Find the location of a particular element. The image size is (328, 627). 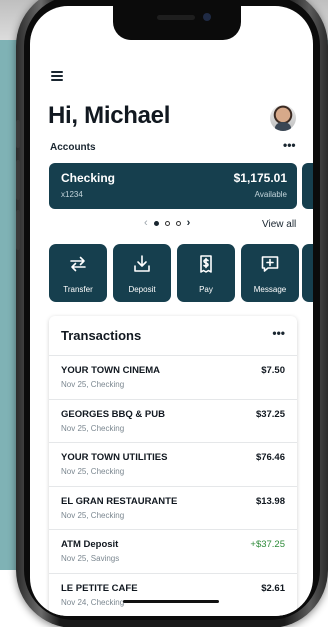

transaction-name: YOUR TOWN UTILITIES is located at coordinates (114, 457).